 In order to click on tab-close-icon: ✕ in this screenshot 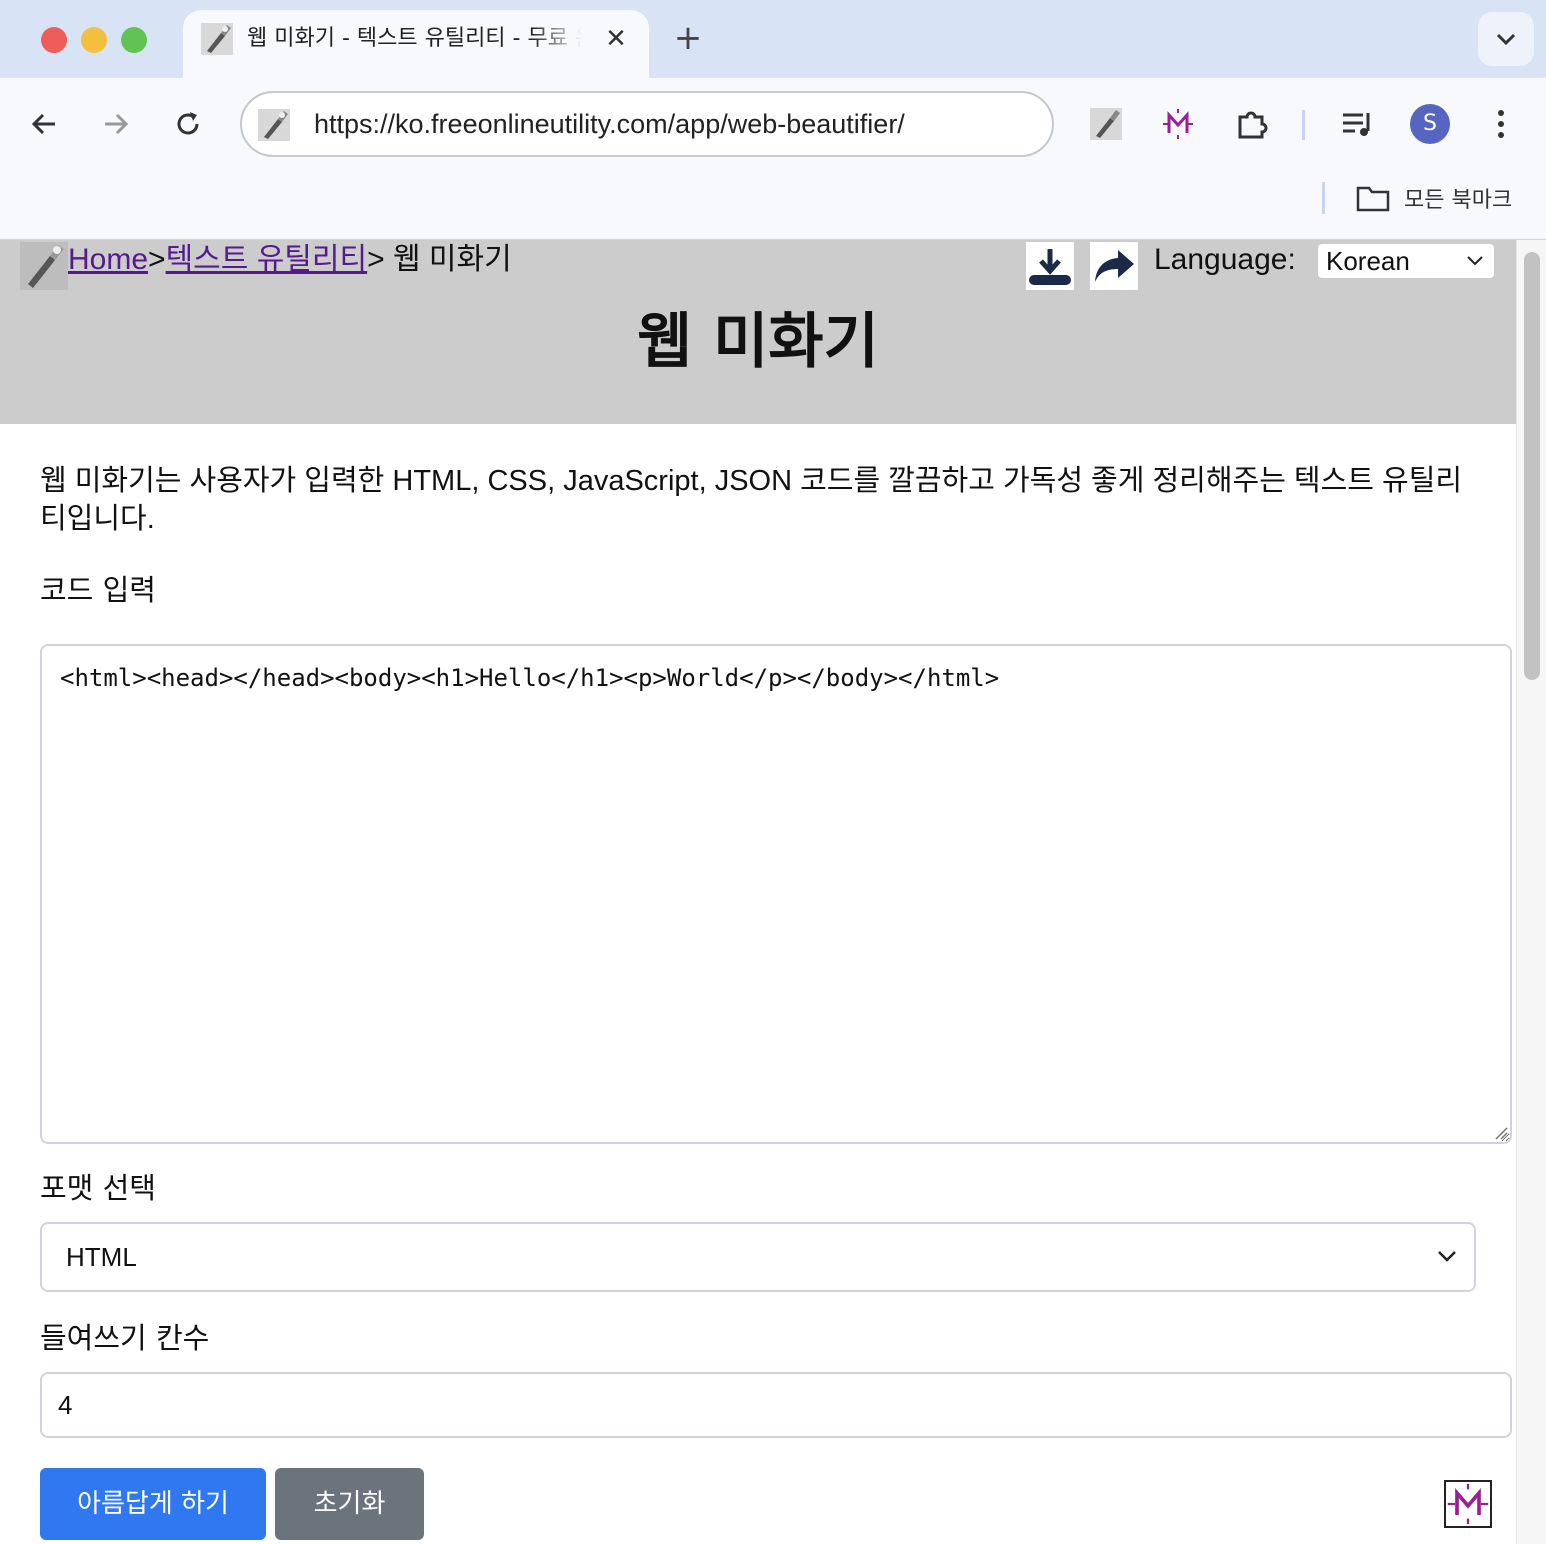, I will do `click(616, 39)`.